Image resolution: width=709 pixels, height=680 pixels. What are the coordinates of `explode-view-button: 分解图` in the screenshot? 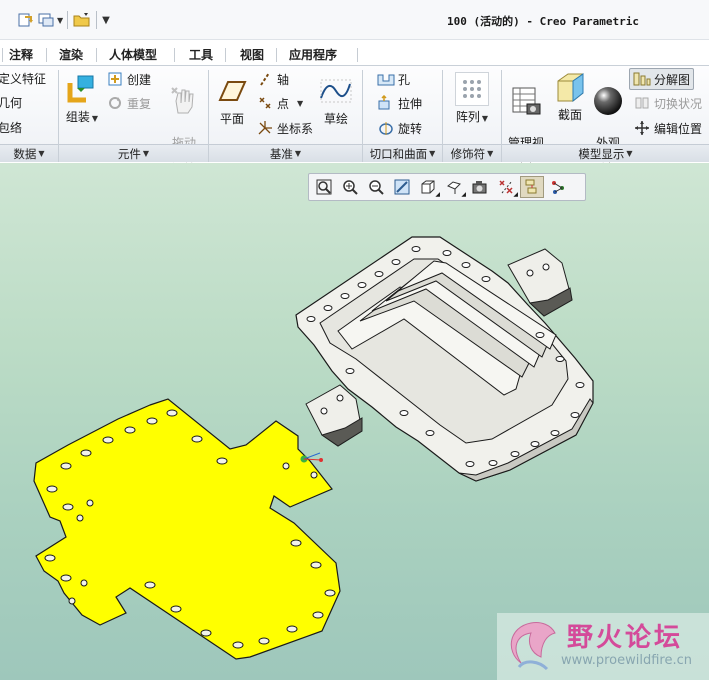 It's located at (662, 79).